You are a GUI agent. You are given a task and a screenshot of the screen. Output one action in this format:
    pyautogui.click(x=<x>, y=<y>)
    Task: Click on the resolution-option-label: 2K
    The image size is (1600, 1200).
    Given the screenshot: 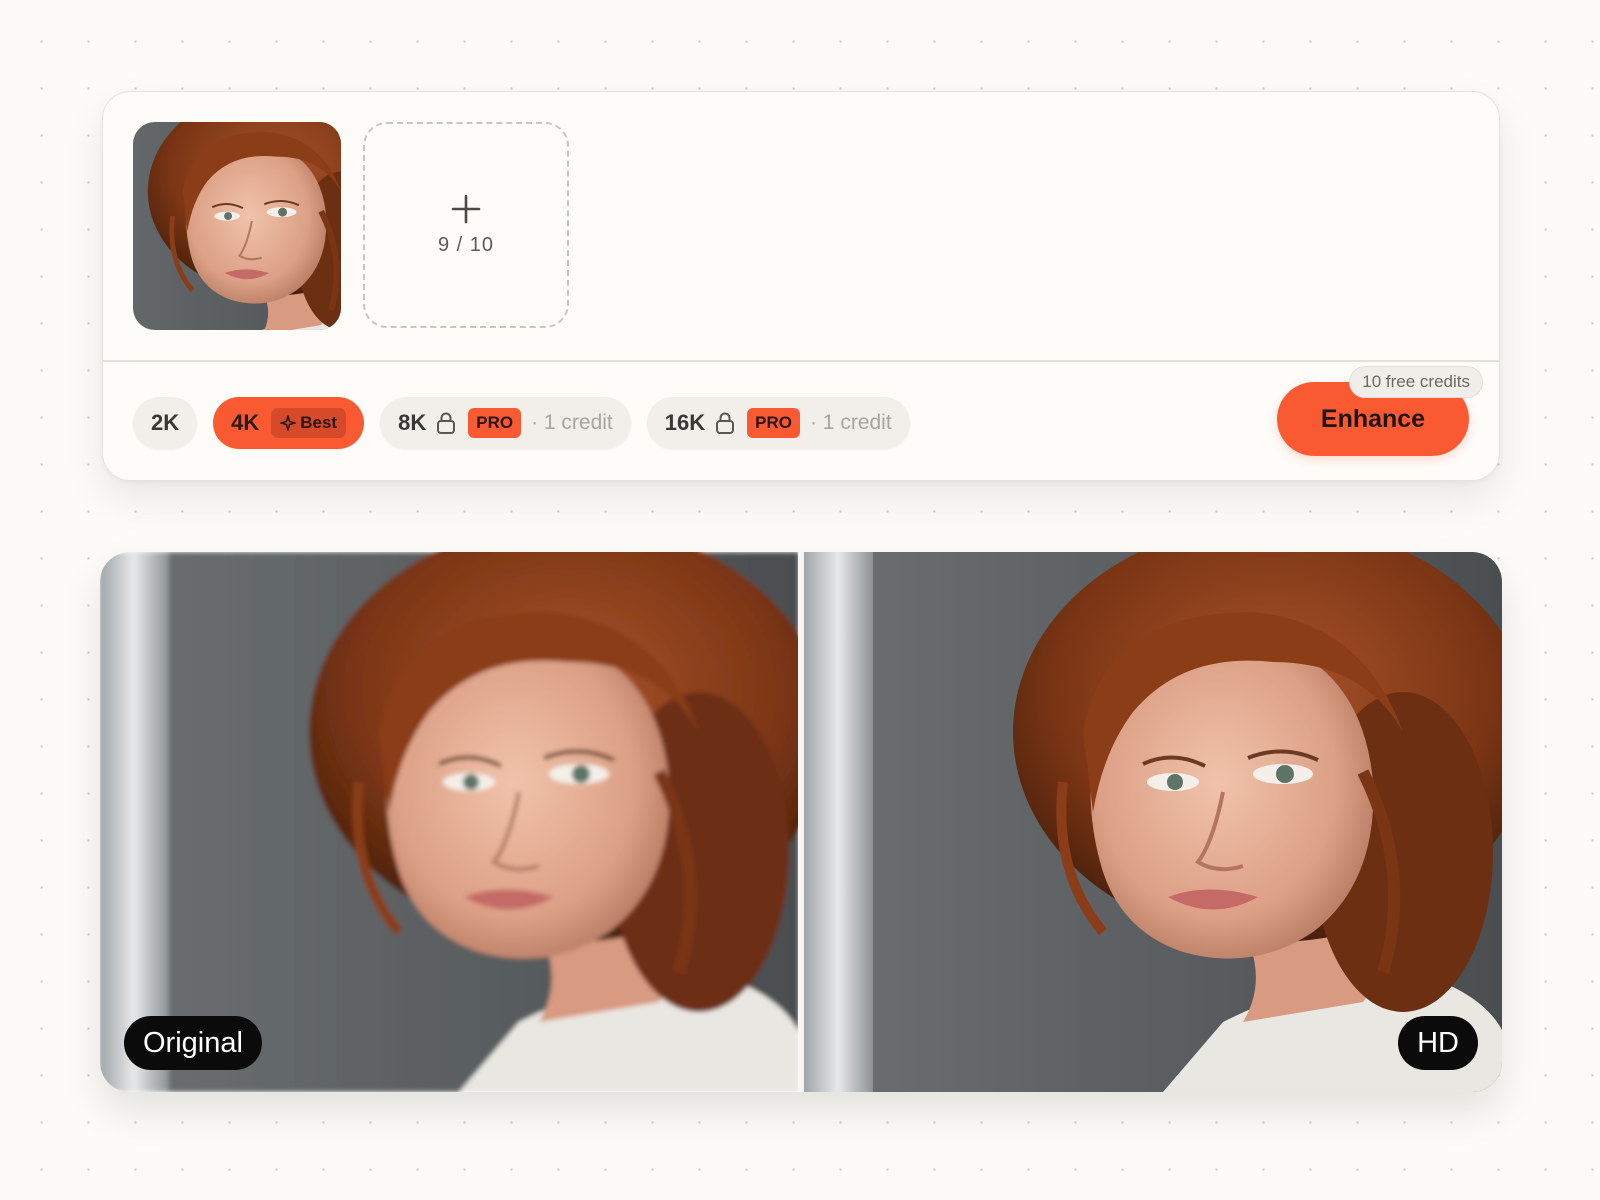 What is the action you would take?
    pyautogui.click(x=165, y=422)
    